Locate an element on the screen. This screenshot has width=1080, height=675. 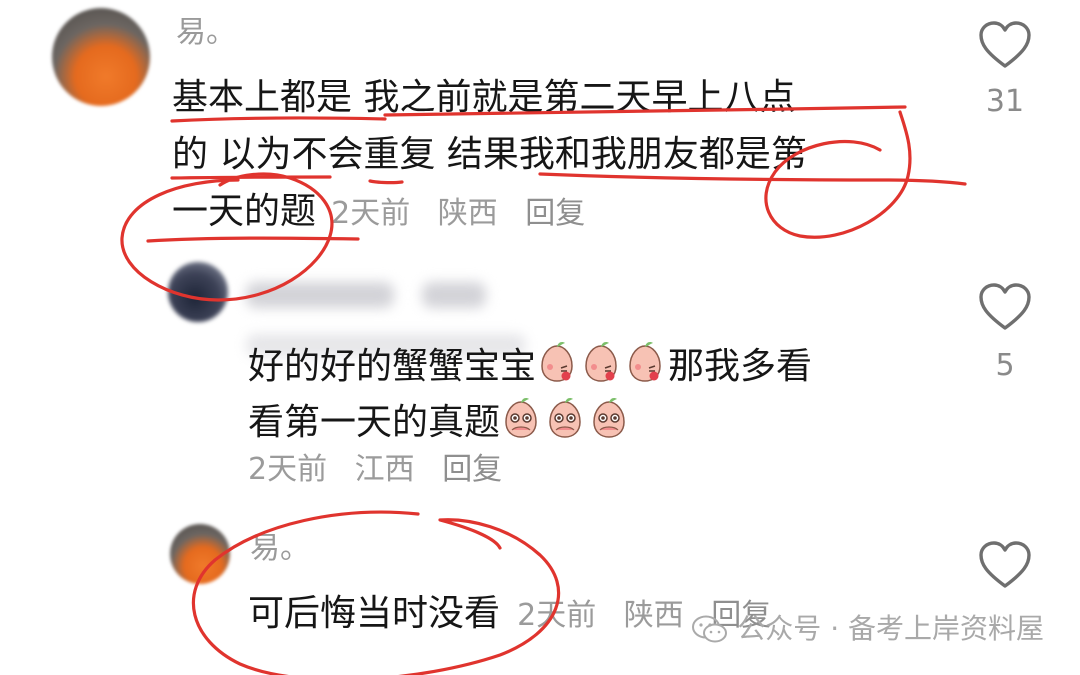
location: 江西 is located at coordinates (384, 469).